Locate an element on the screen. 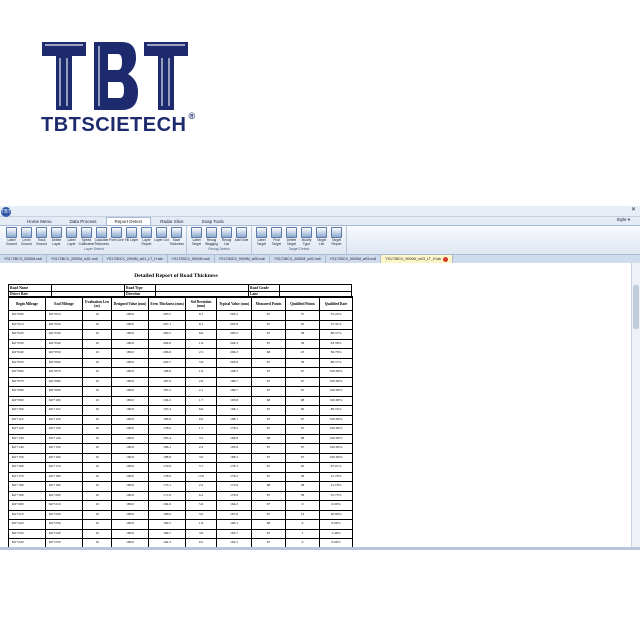  speed-calibration-button: Speed Calibration is located at coordinates (86, 236).